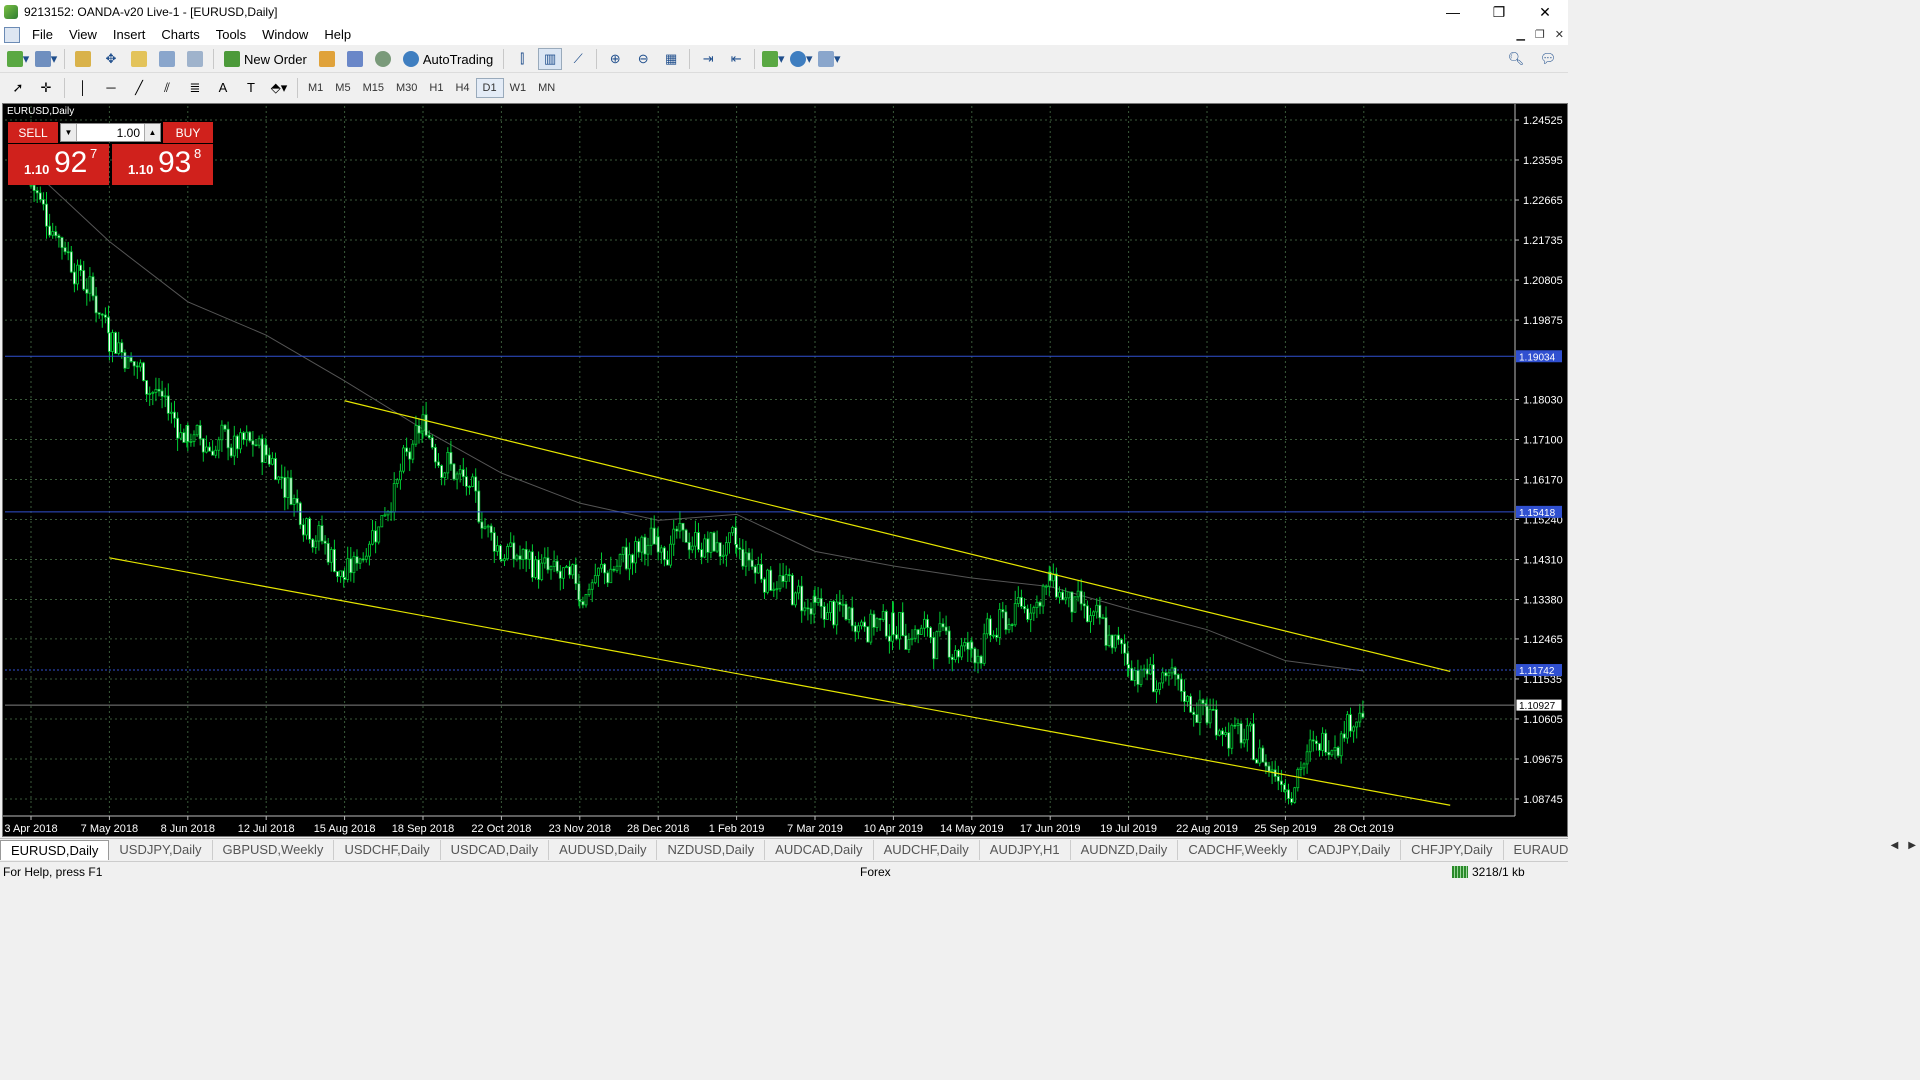 The image size is (1920, 1080). Describe the element at coordinates (518, 88) in the screenshot. I see `timeframe-w1: W1` at that location.